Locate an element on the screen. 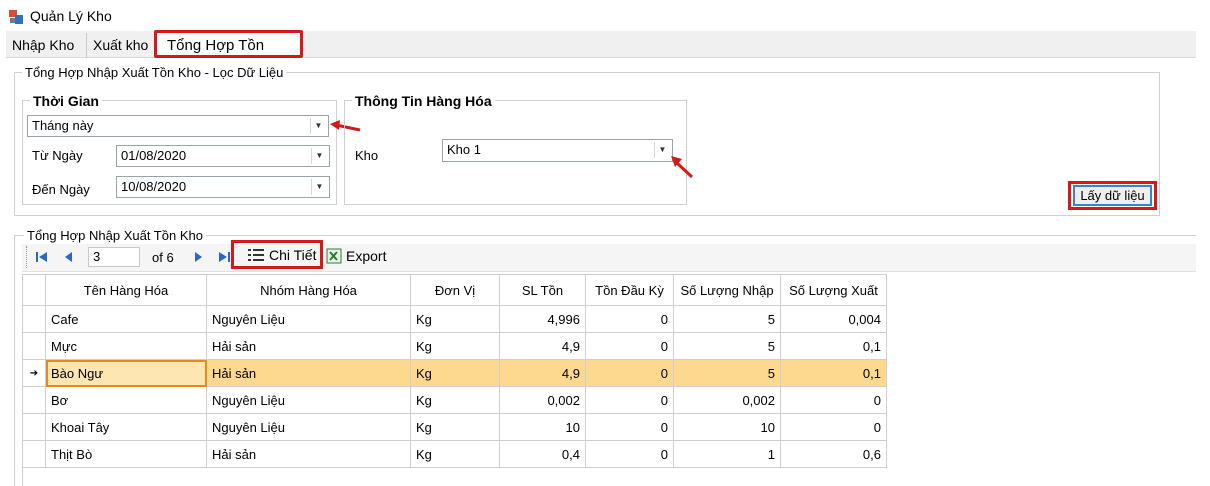  detail-button: Chi Tiết is located at coordinates (277, 254).